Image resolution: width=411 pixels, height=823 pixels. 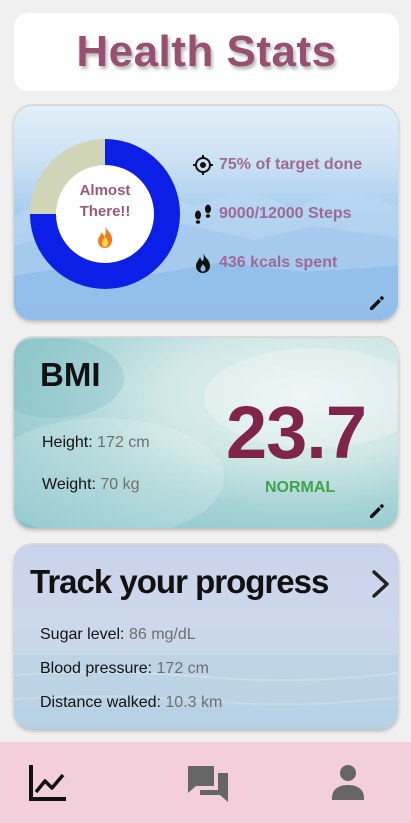 I want to click on height-value: 172 cm, so click(x=123, y=442).